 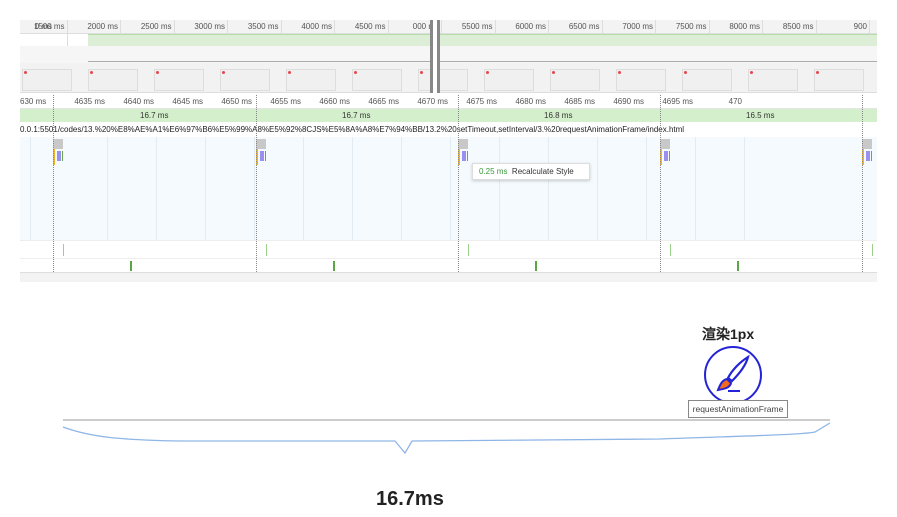 What do you see at coordinates (448, 265) in the screenshot?
I see `gpu-track` at bounding box center [448, 265].